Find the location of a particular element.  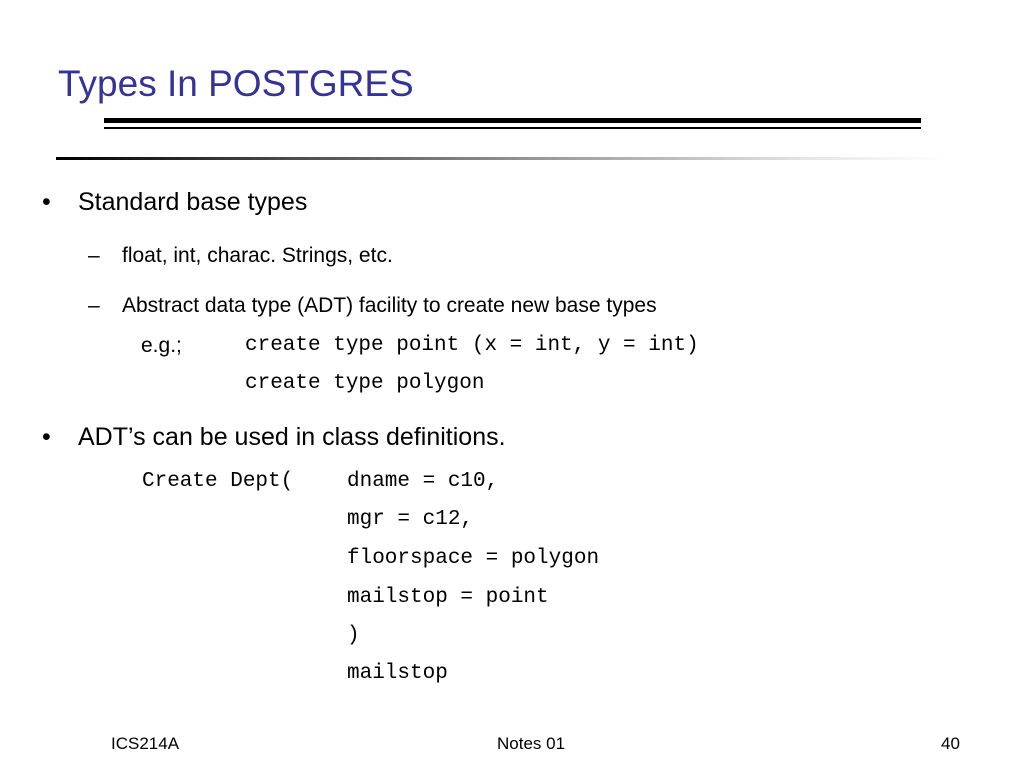

footer-notes: Notes 01 is located at coordinates (531, 743).